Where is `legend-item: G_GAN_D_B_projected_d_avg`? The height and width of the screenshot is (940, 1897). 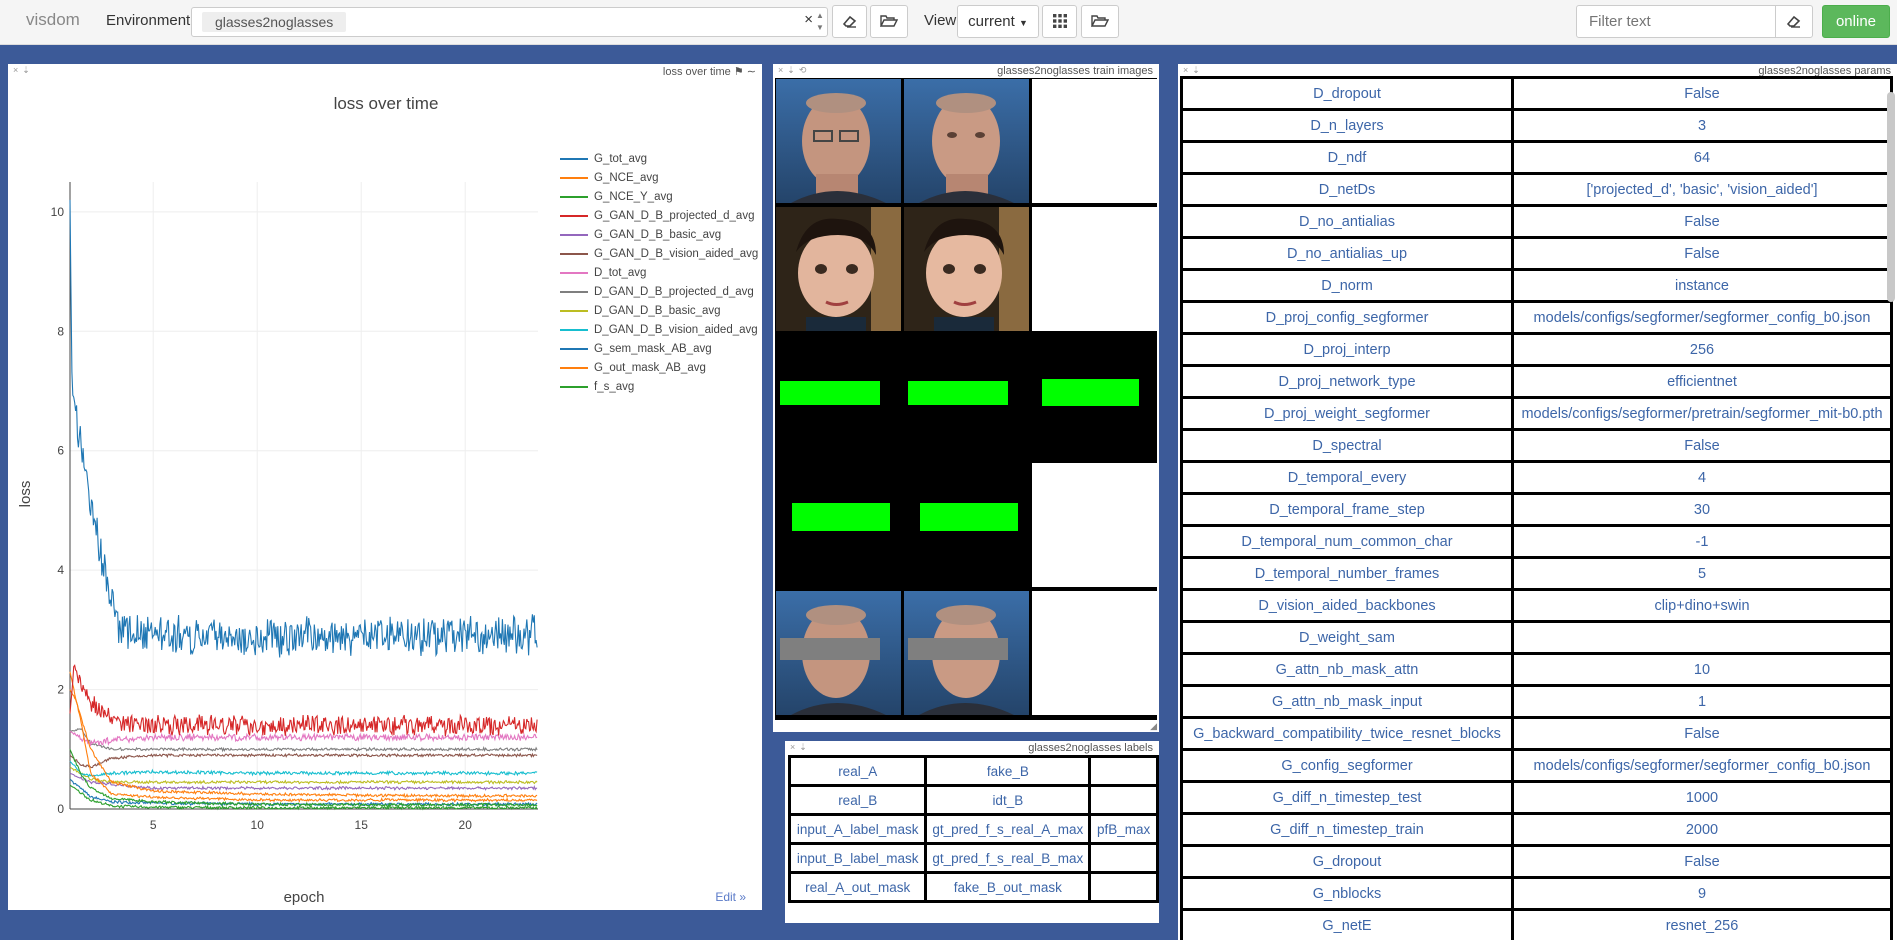
legend-item: G_GAN_D_B_projected_d_avg is located at coordinates (659, 215).